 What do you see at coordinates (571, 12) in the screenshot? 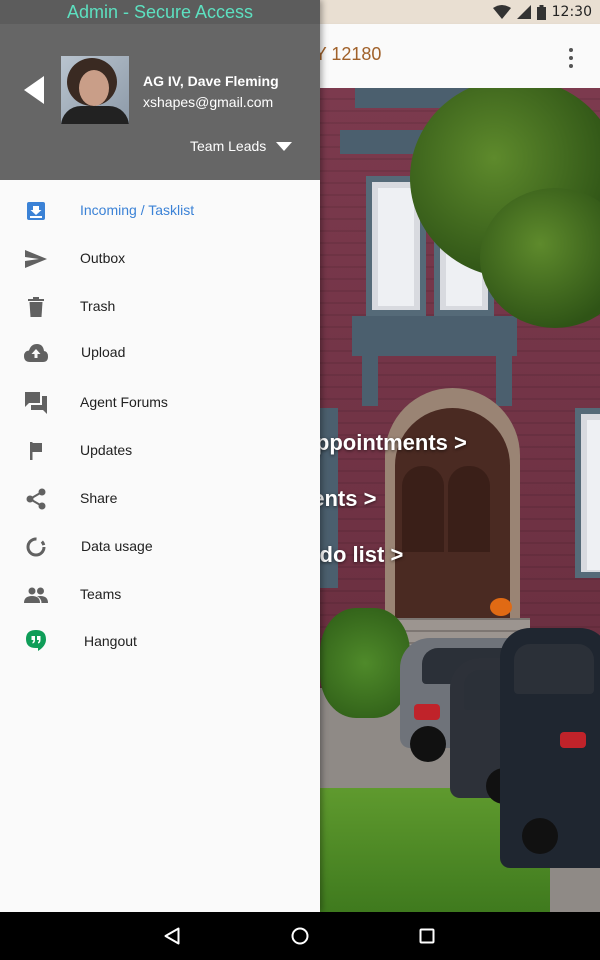
I see `status-time: 12:30` at bounding box center [571, 12].